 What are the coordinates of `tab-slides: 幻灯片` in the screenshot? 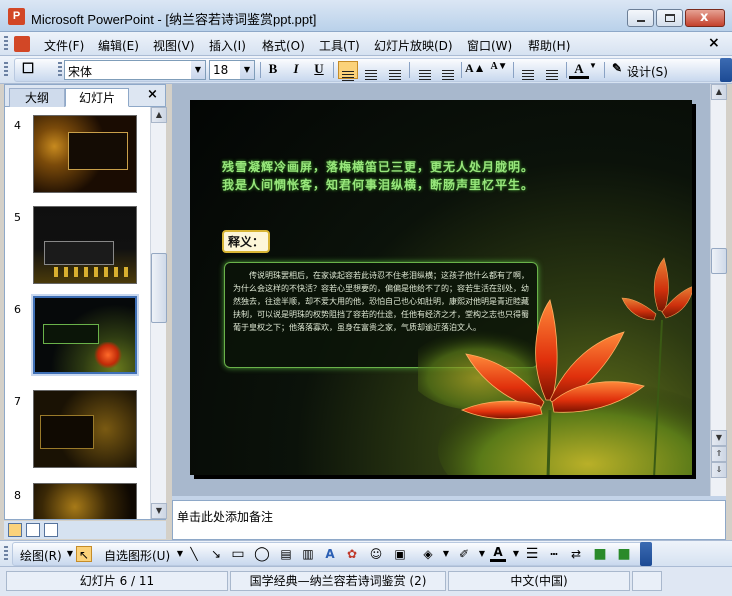 It's located at (97, 97).